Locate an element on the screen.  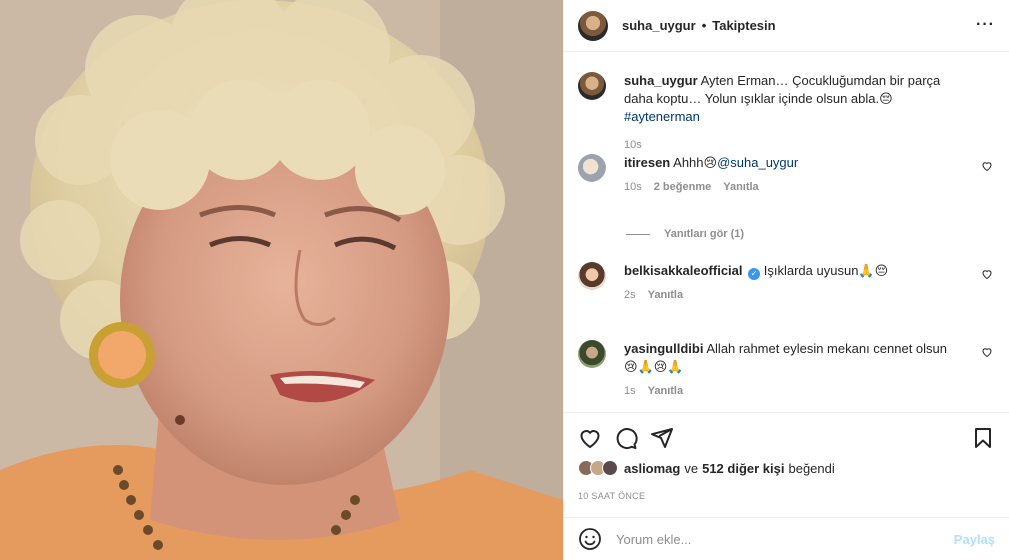
replies-divider is located at coordinates (638, 234).